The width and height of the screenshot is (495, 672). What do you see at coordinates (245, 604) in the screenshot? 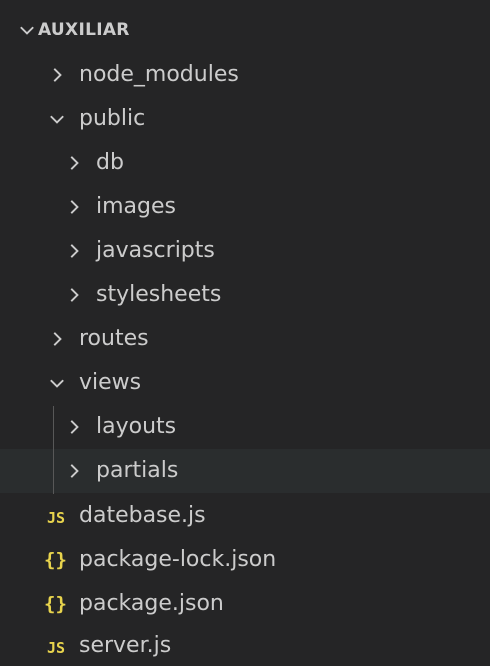
I see `tree-item-package-json: {} package.json` at bounding box center [245, 604].